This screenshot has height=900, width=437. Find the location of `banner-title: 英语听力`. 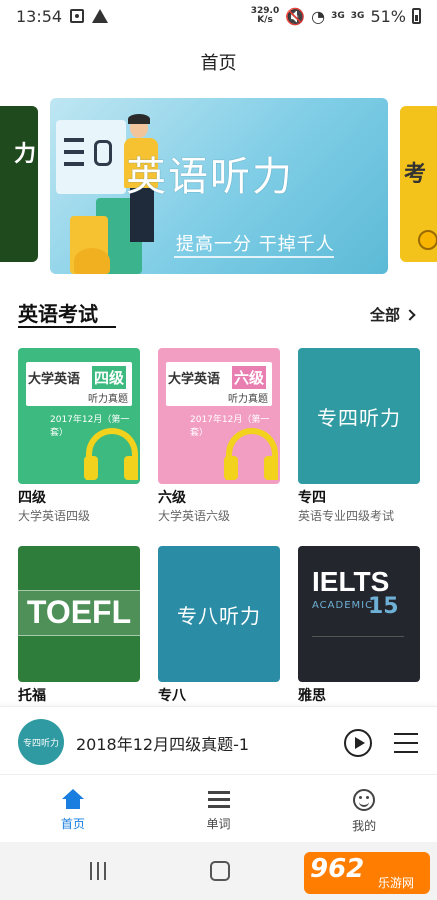

banner-title: 英语听力 is located at coordinates (210, 177).